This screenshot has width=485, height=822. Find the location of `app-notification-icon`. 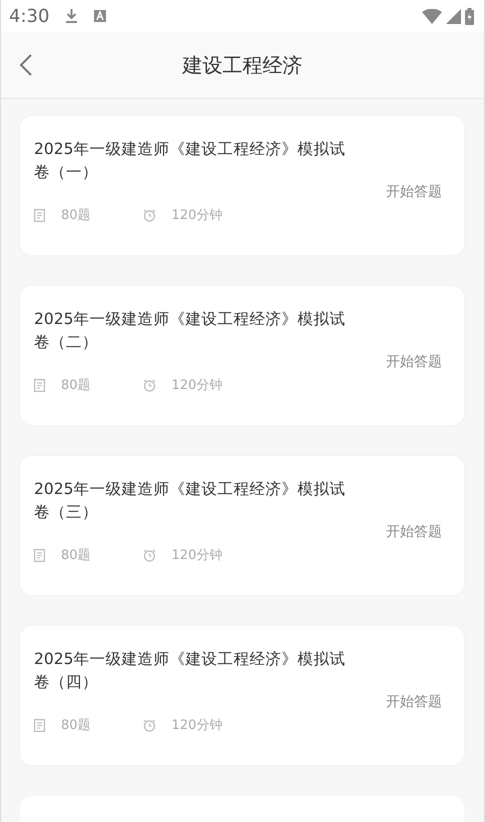

app-notification-icon is located at coordinates (100, 16).